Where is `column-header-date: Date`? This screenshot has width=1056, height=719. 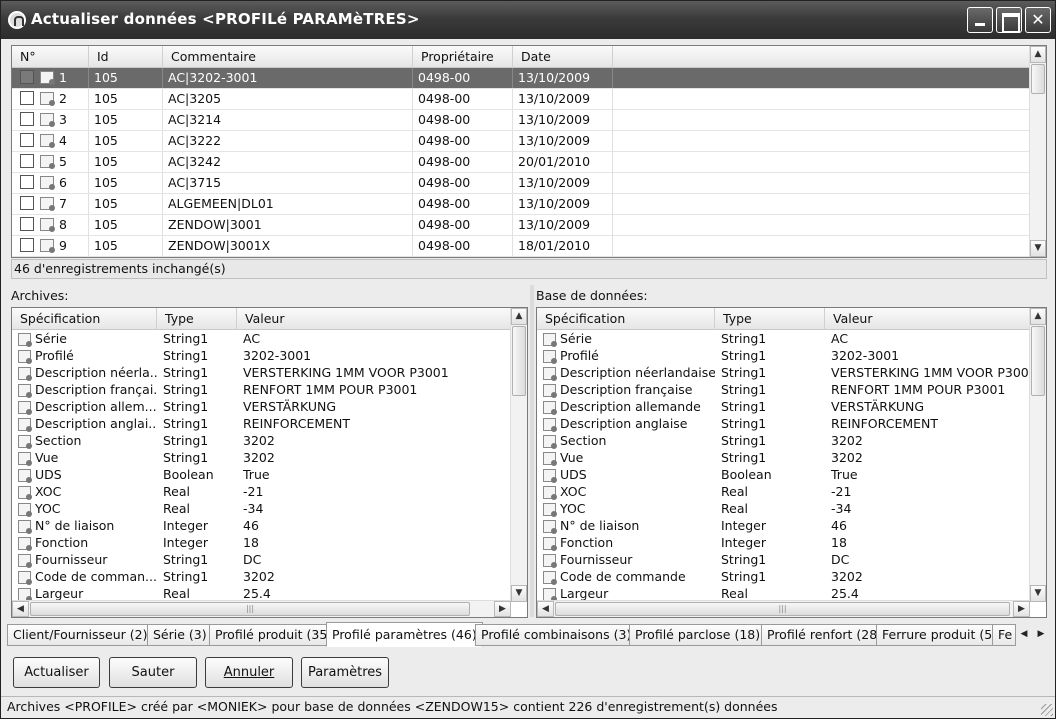
column-header-date: Date is located at coordinates (563, 57).